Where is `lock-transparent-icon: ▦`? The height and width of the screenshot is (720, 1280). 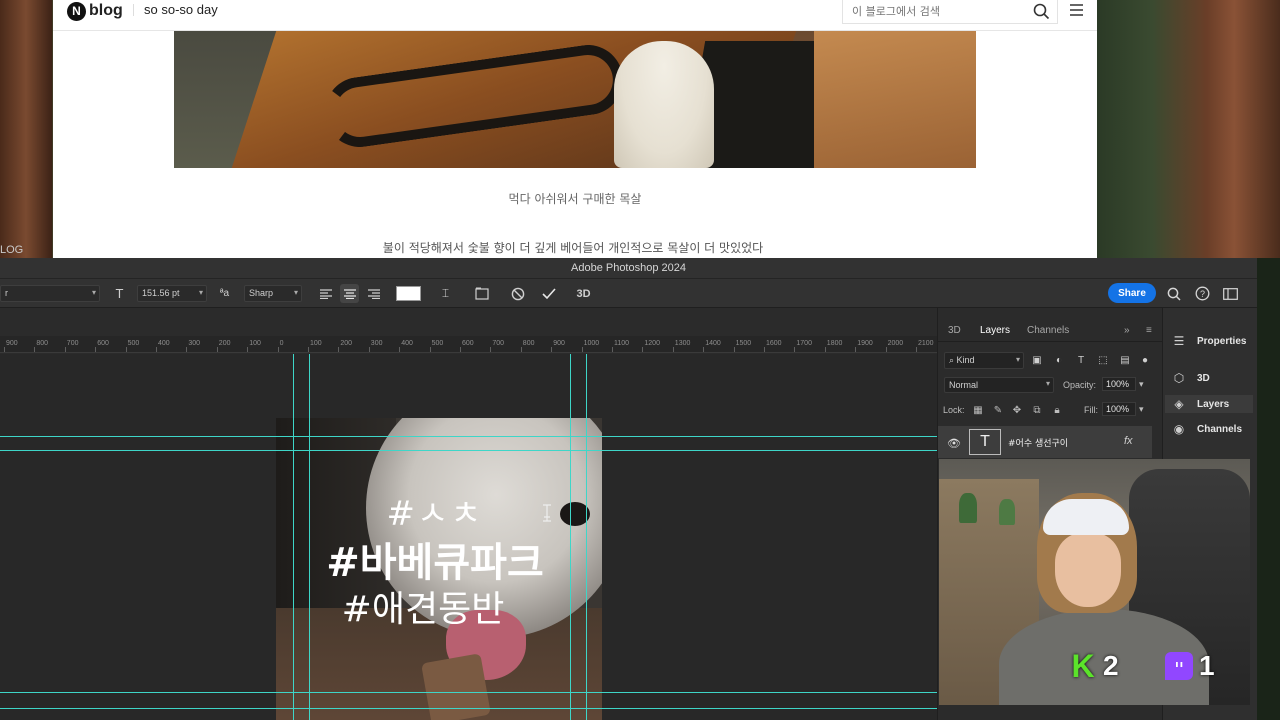
lock-transparent-icon: ▦ is located at coordinates (978, 410).